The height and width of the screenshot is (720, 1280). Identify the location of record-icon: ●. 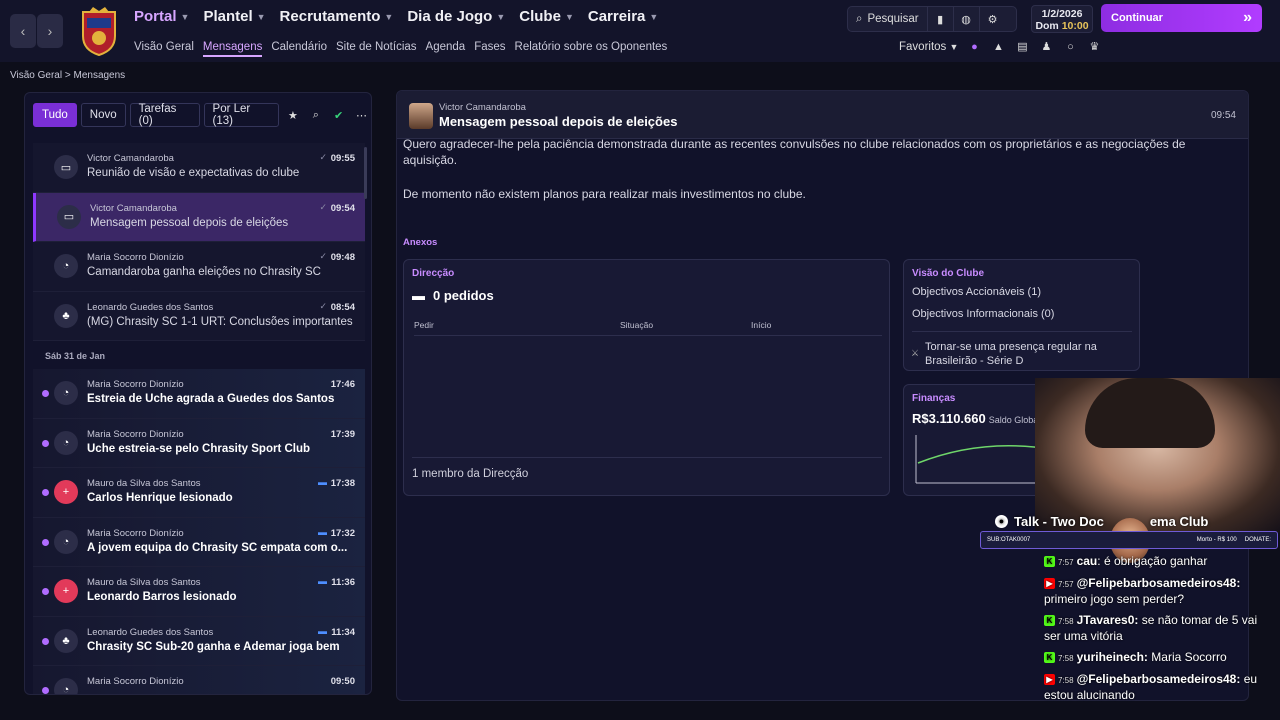
(1001, 521).